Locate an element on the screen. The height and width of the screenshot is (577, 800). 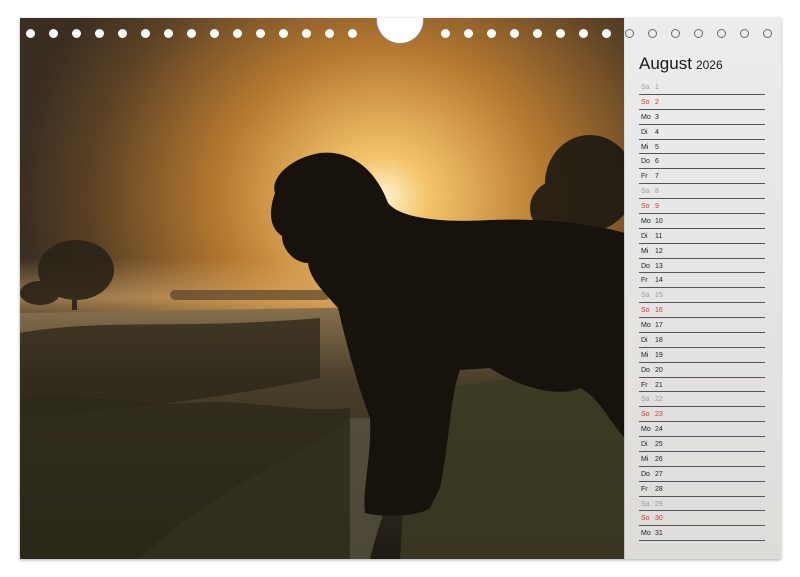
day-number: 9 is located at coordinates (657, 206).